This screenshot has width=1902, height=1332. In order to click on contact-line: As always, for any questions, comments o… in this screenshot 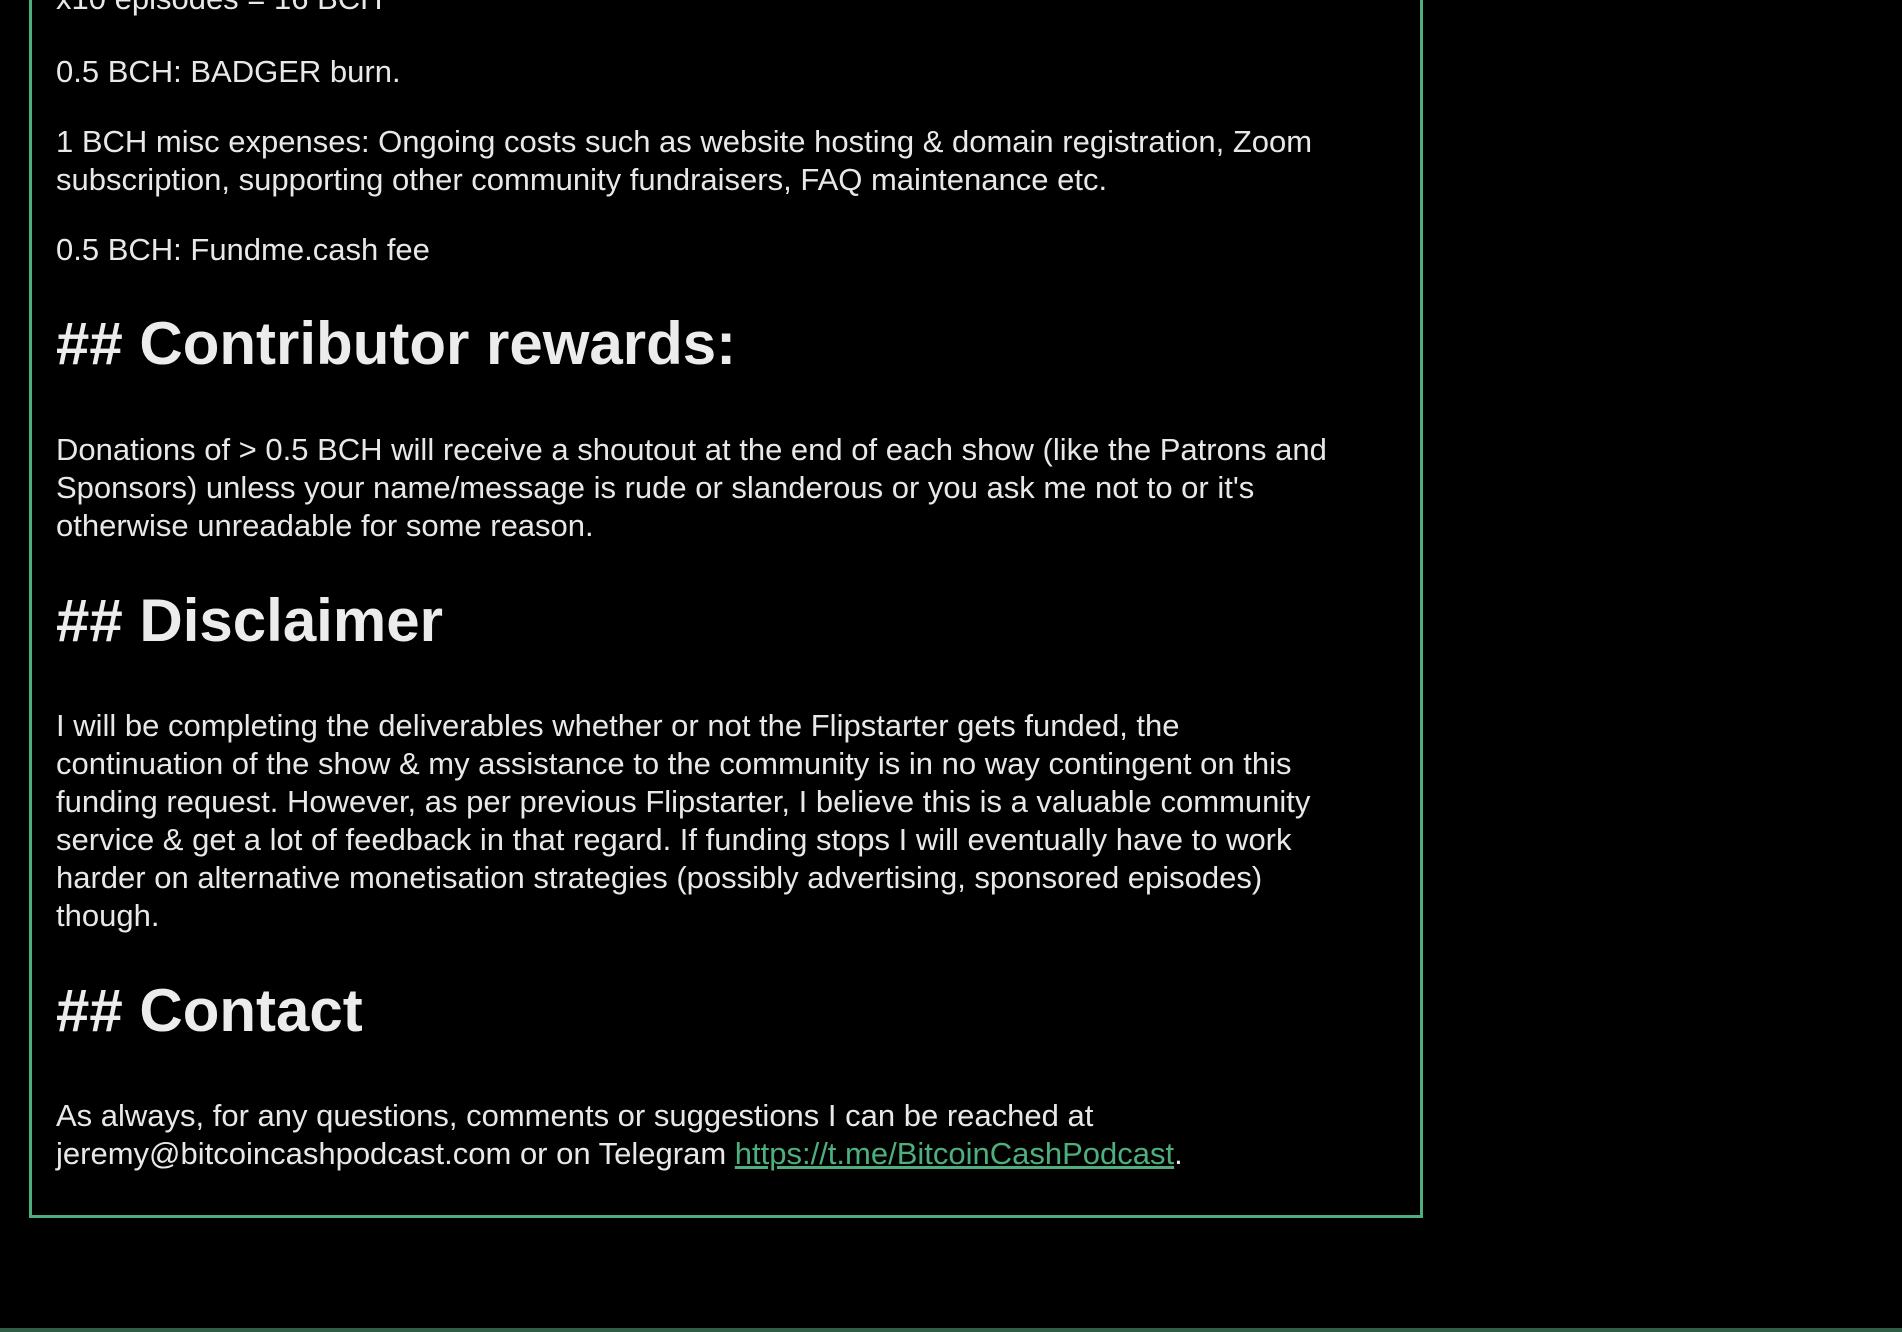, I will do `click(575, 1115)`.